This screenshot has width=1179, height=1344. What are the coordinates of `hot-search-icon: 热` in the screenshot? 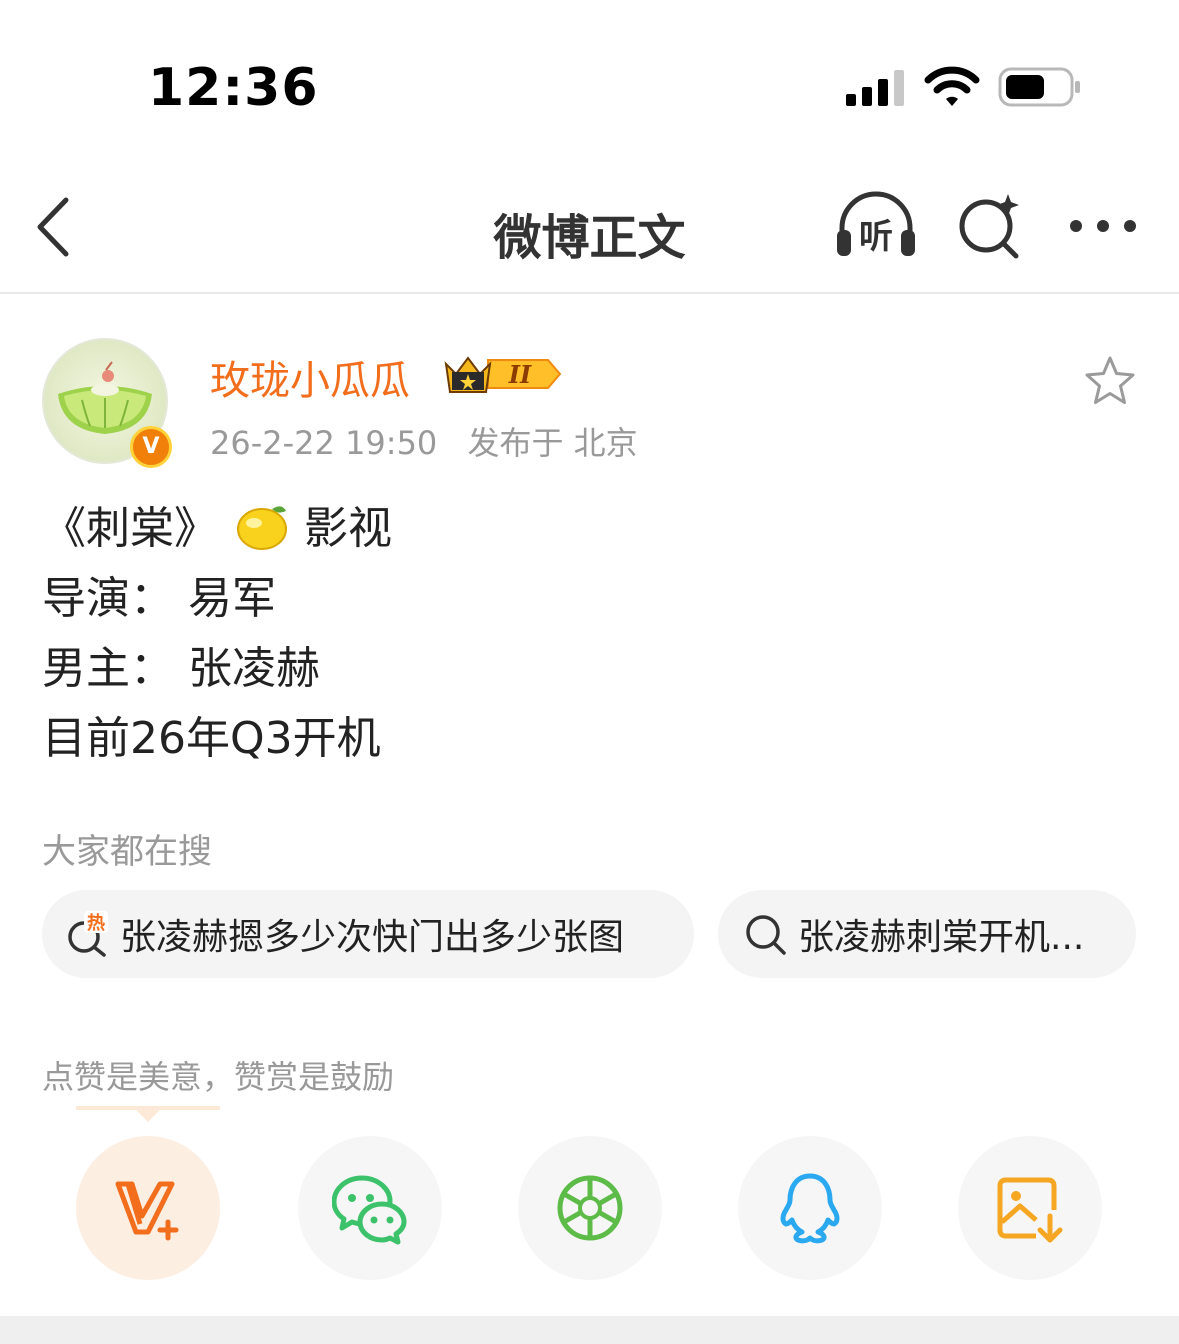 It's located at (88, 934).